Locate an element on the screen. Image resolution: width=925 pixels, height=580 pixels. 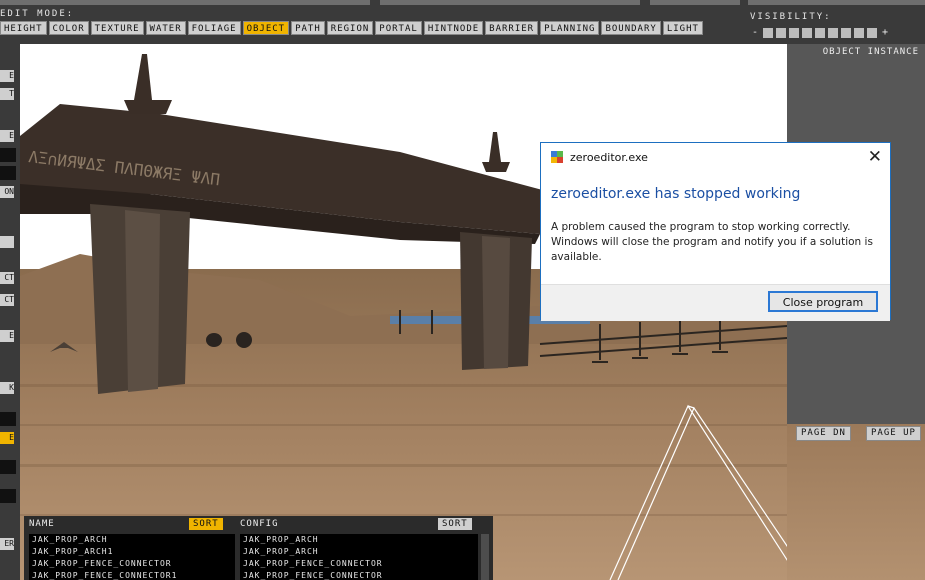
edit-mode-light-button: LIGHT is located at coordinates (682, 28).